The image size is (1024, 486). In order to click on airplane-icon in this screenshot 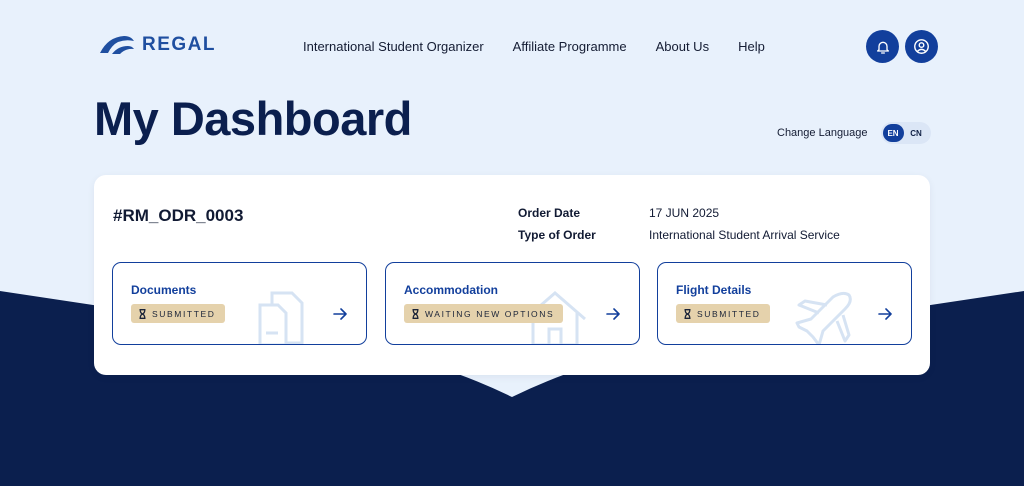, I will do `click(823, 317)`.